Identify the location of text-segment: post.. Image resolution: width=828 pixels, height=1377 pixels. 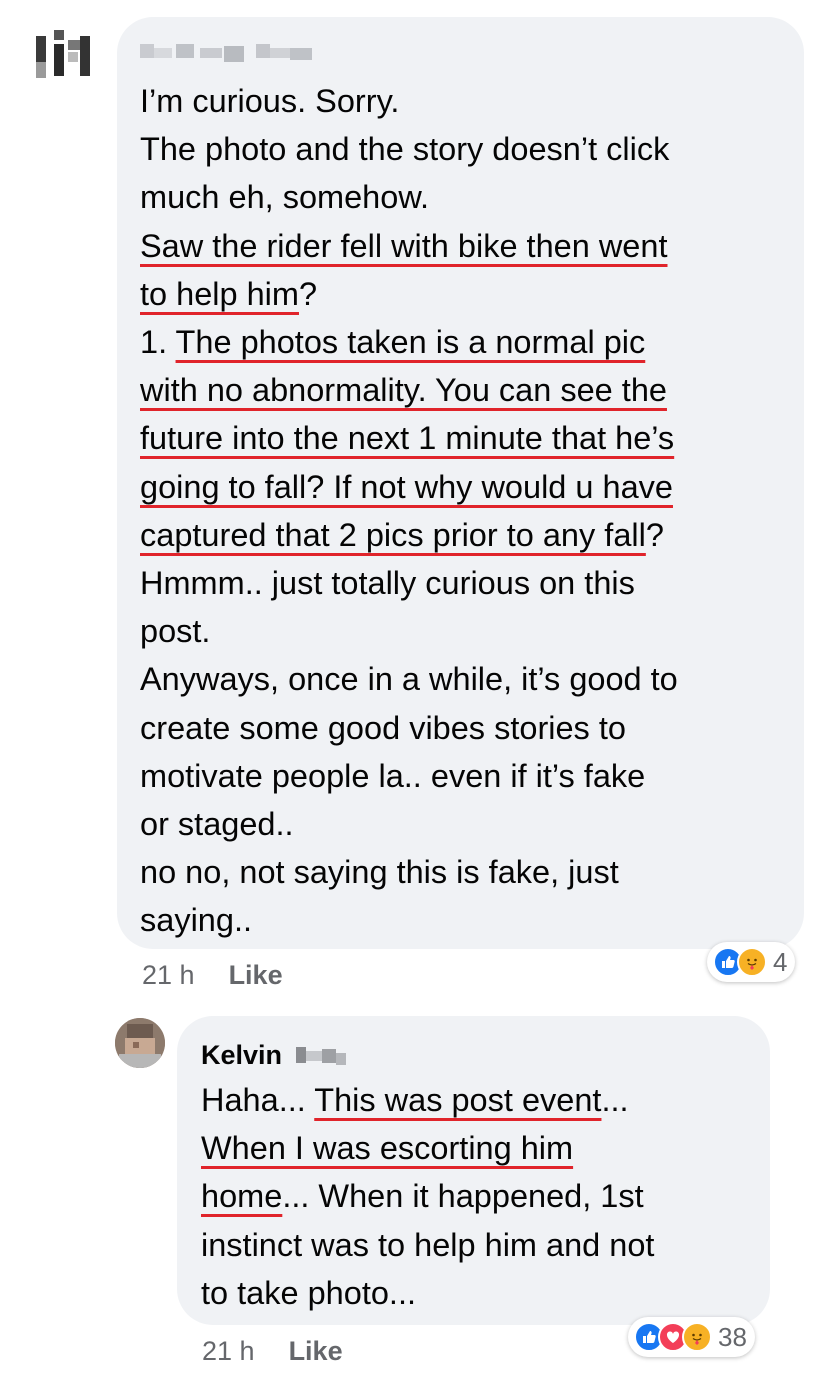
(175, 631).